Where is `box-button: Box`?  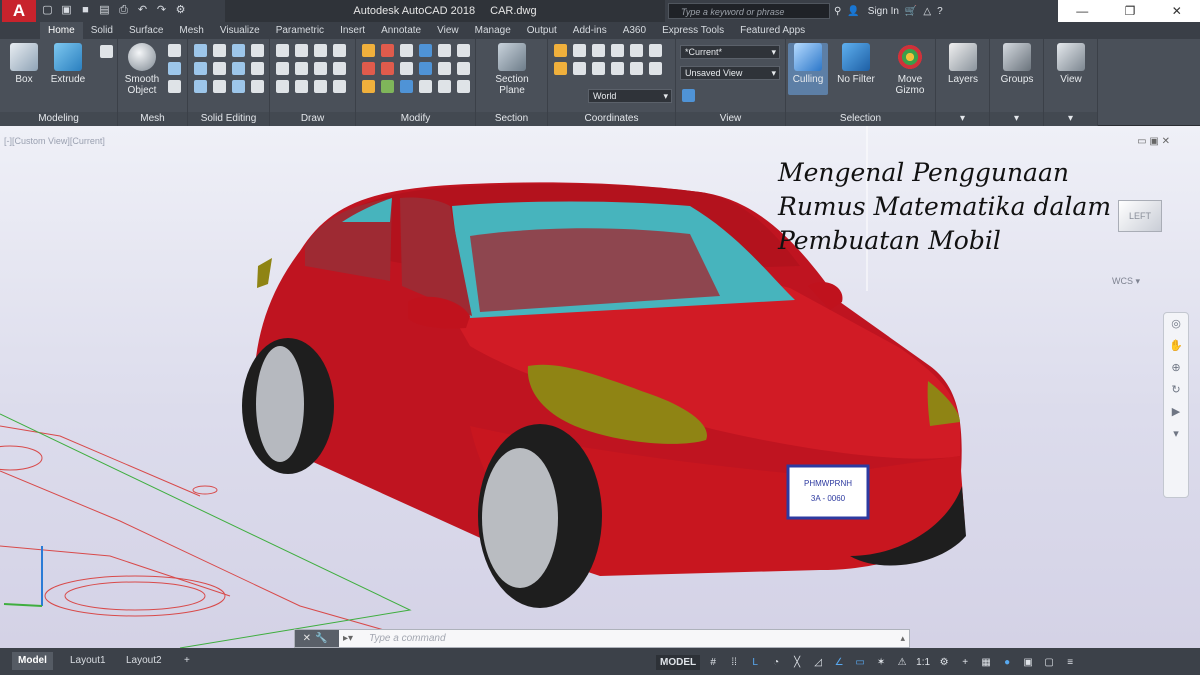 box-button: Box is located at coordinates (24, 64).